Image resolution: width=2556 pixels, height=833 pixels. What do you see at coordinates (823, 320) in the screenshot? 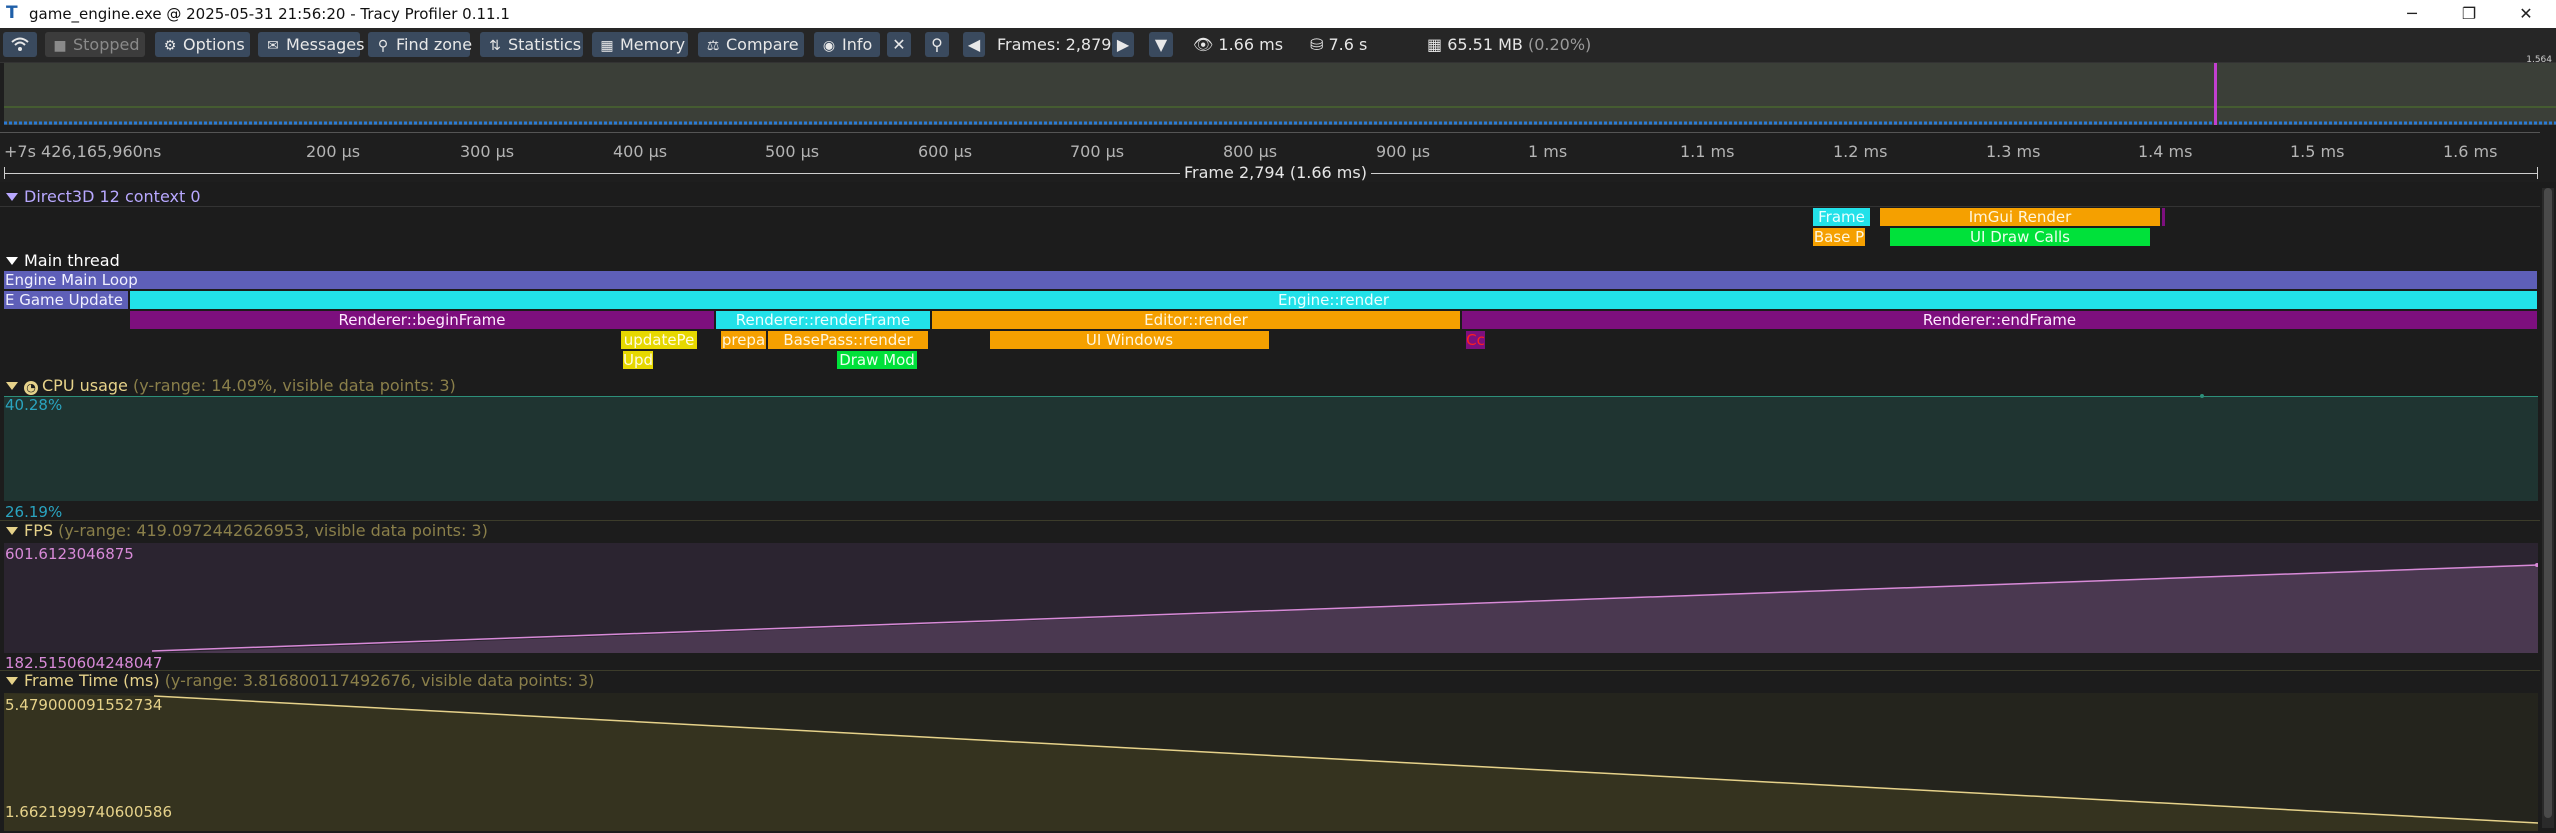
I see `zone-render-frame: Renderer::renderFrame` at bounding box center [823, 320].